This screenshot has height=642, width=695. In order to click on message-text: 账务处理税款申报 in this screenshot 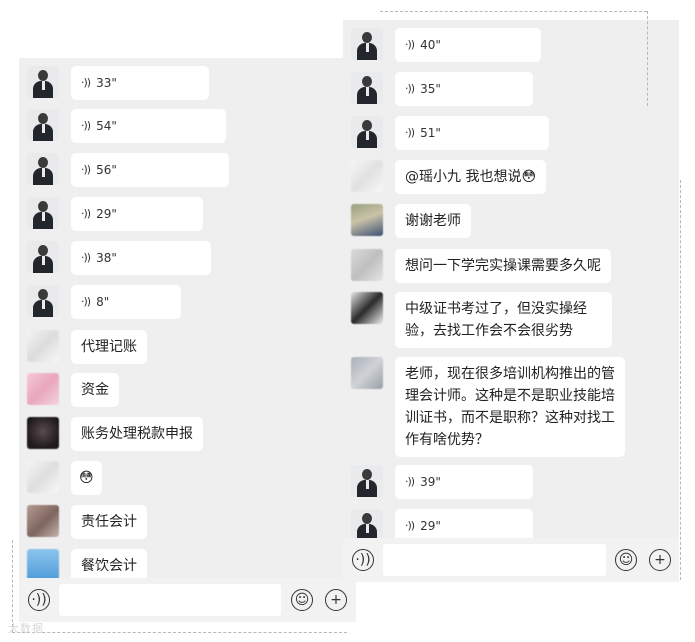, I will do `click(115, 434)`.